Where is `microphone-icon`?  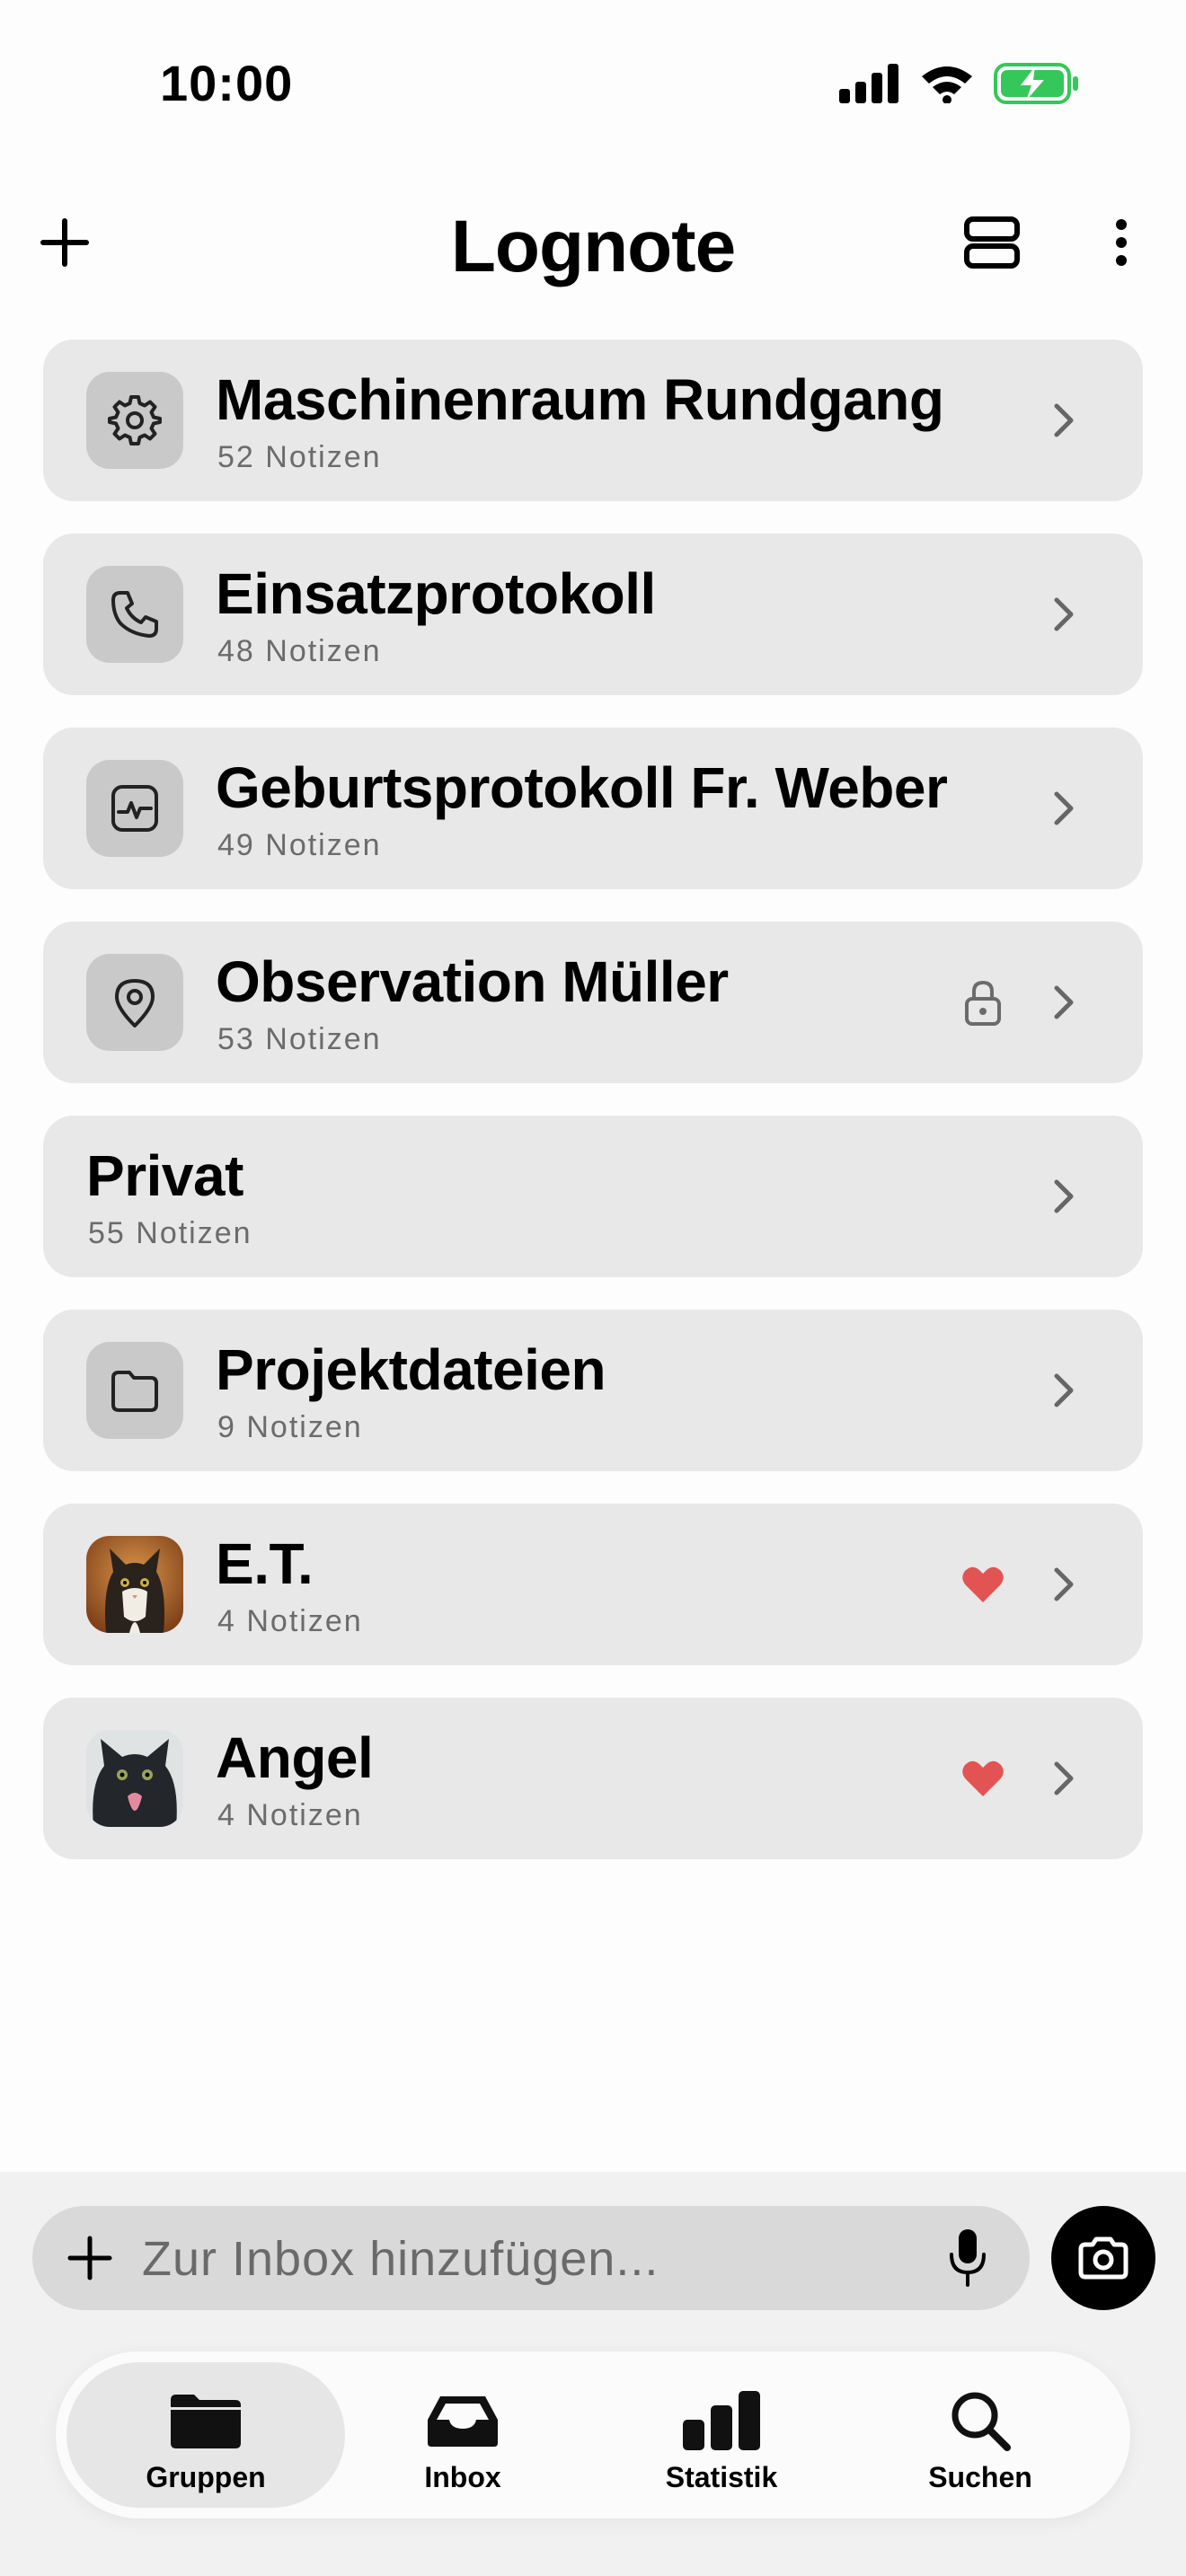
microphone-icon is located at coordinates (968, 2258).